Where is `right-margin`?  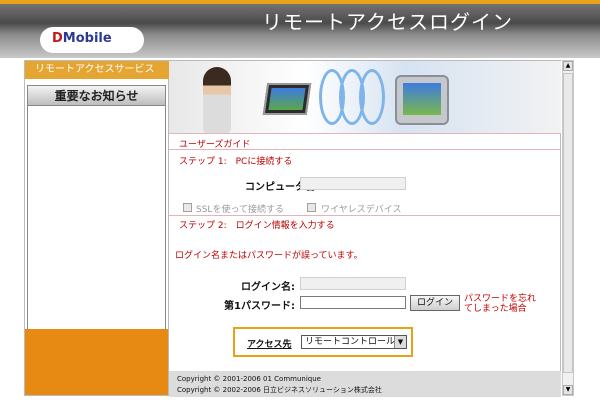
right-margin is located at coordinates (587, 229).